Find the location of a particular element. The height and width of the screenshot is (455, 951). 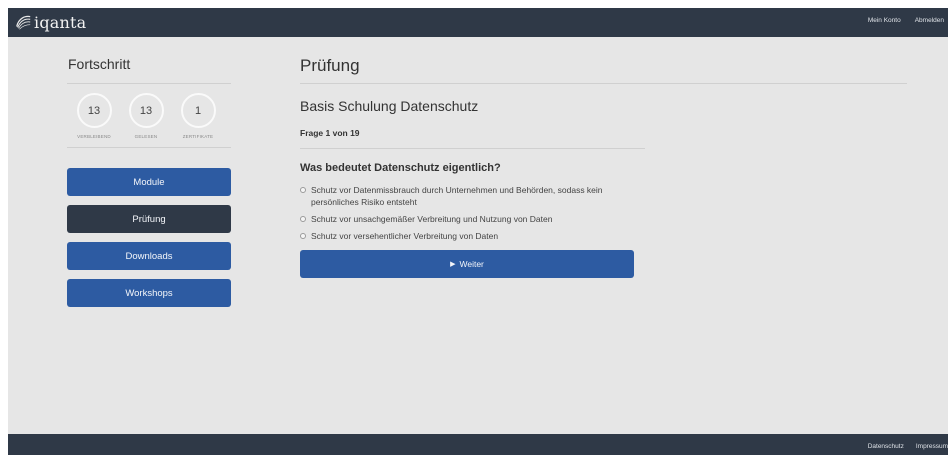

progress-stats: 13 Verbleibend 13 Gelesen 1 Zertifikate is located at coordinates (149, 116).